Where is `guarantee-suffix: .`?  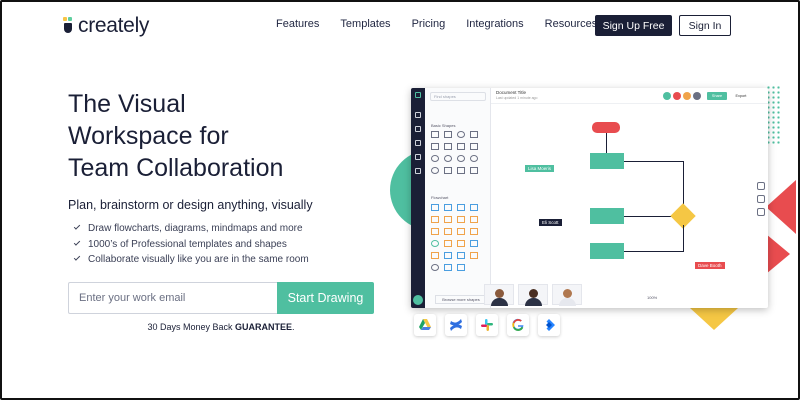 guarantee-suffix: . is located at coordinates (293, 327).